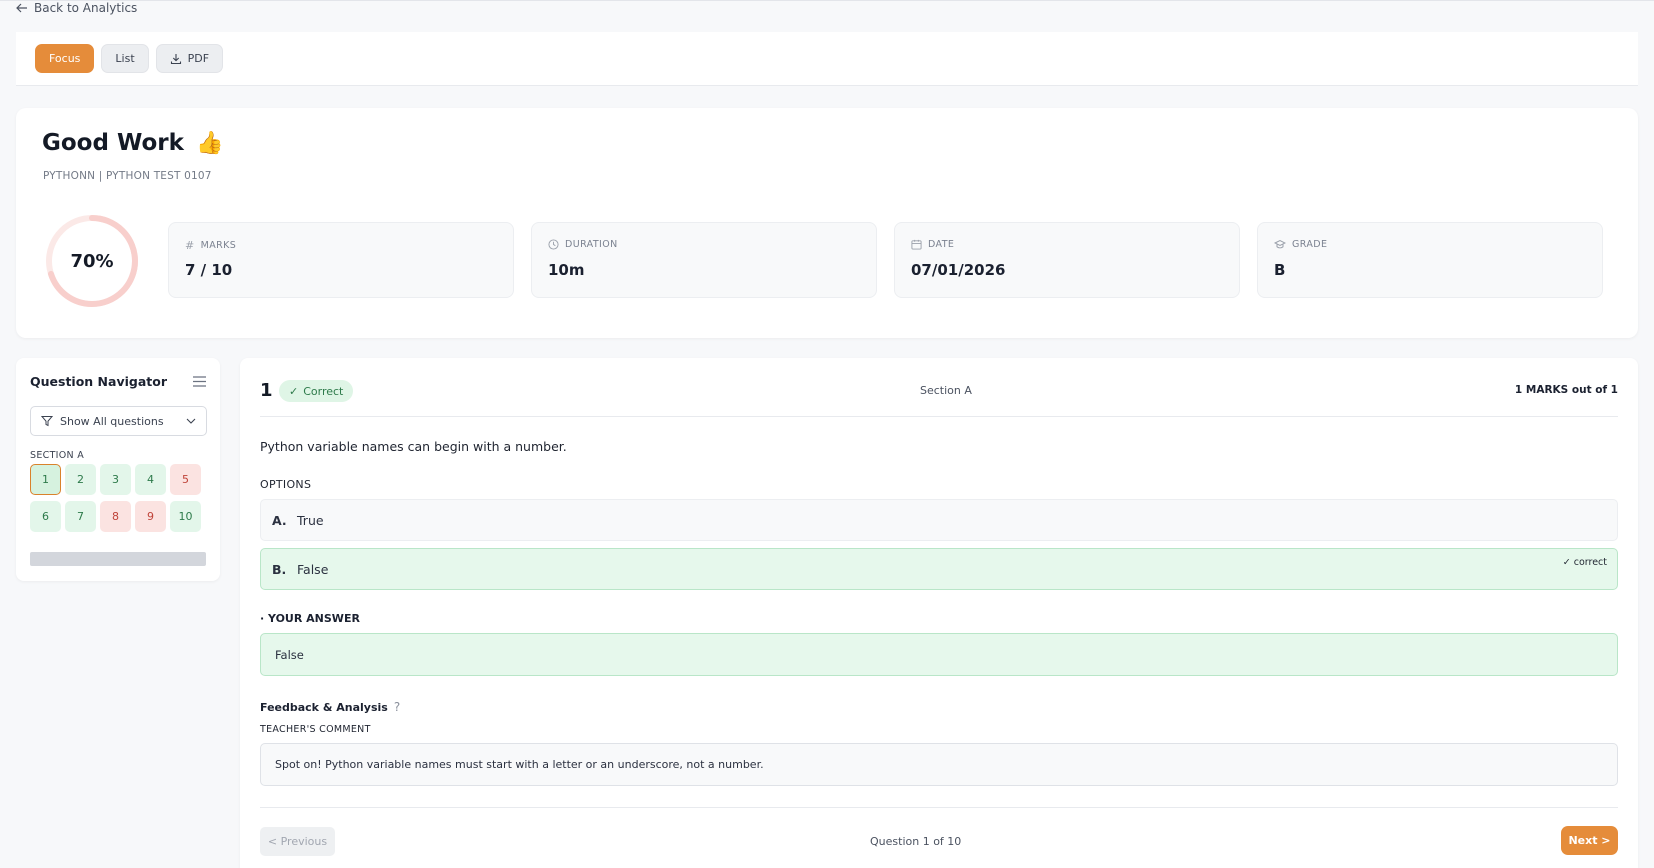 The height and width of the screenshot is (868, 1654). Describe the element at coordinates (324, 707) in the screenshot. I see `feedback-title-text: Feedback & Analysis` at that location.